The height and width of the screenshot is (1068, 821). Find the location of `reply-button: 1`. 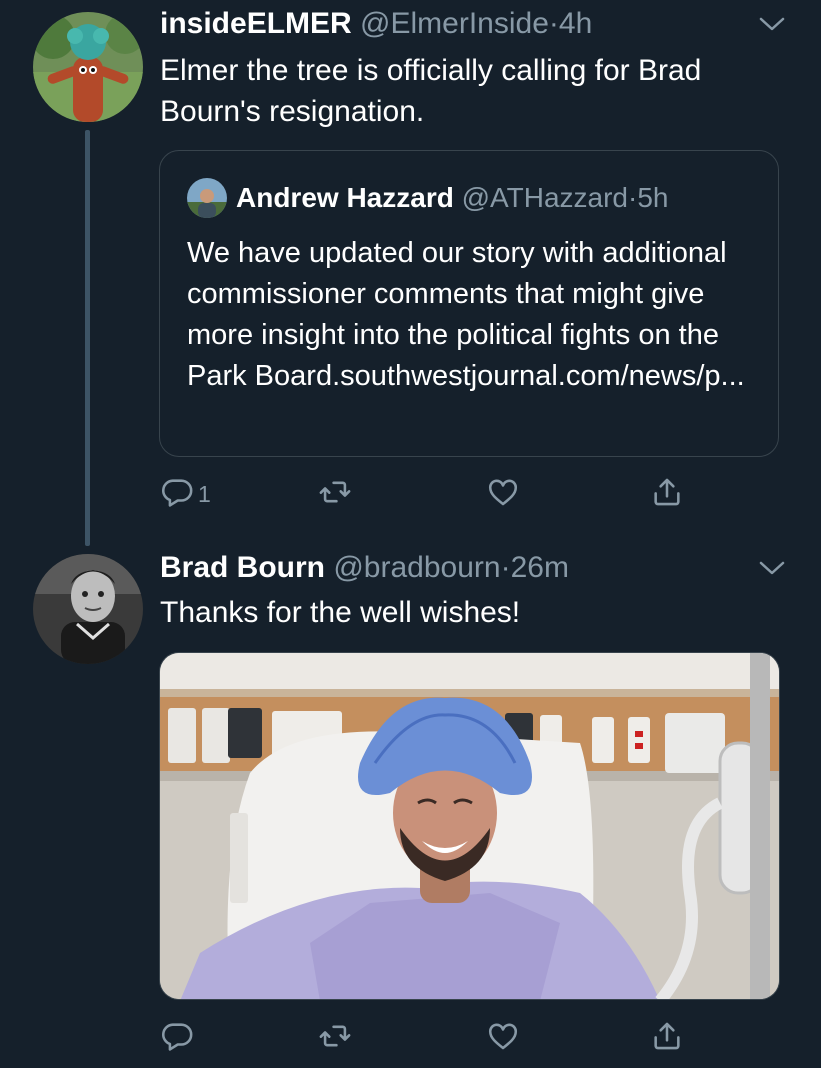

reply-button: 1 is located at coordinates (185, 494).